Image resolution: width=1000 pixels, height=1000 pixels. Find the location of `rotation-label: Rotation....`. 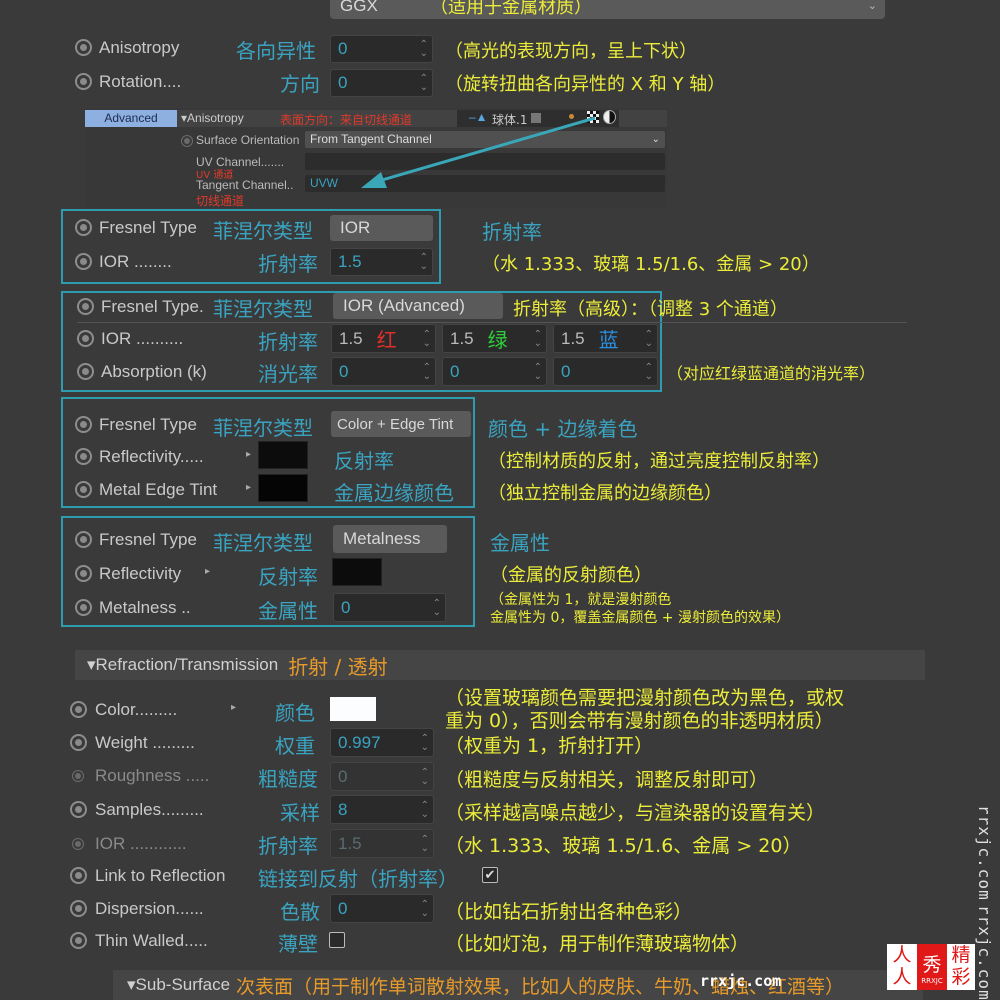

rotation-label: Rotation.... is located at coordinates (140, 81).